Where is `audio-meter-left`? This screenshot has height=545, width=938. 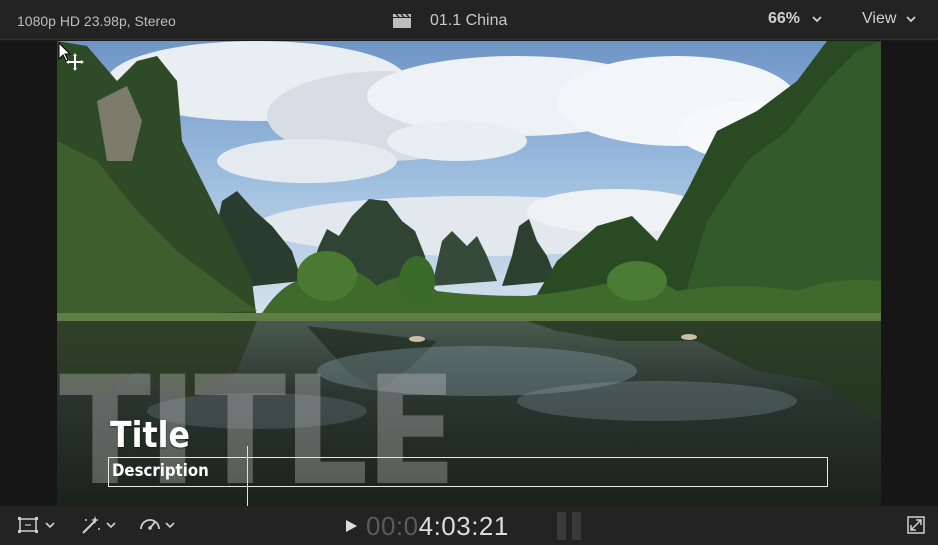
audio-meter-left is located at coordinates (561, 526).